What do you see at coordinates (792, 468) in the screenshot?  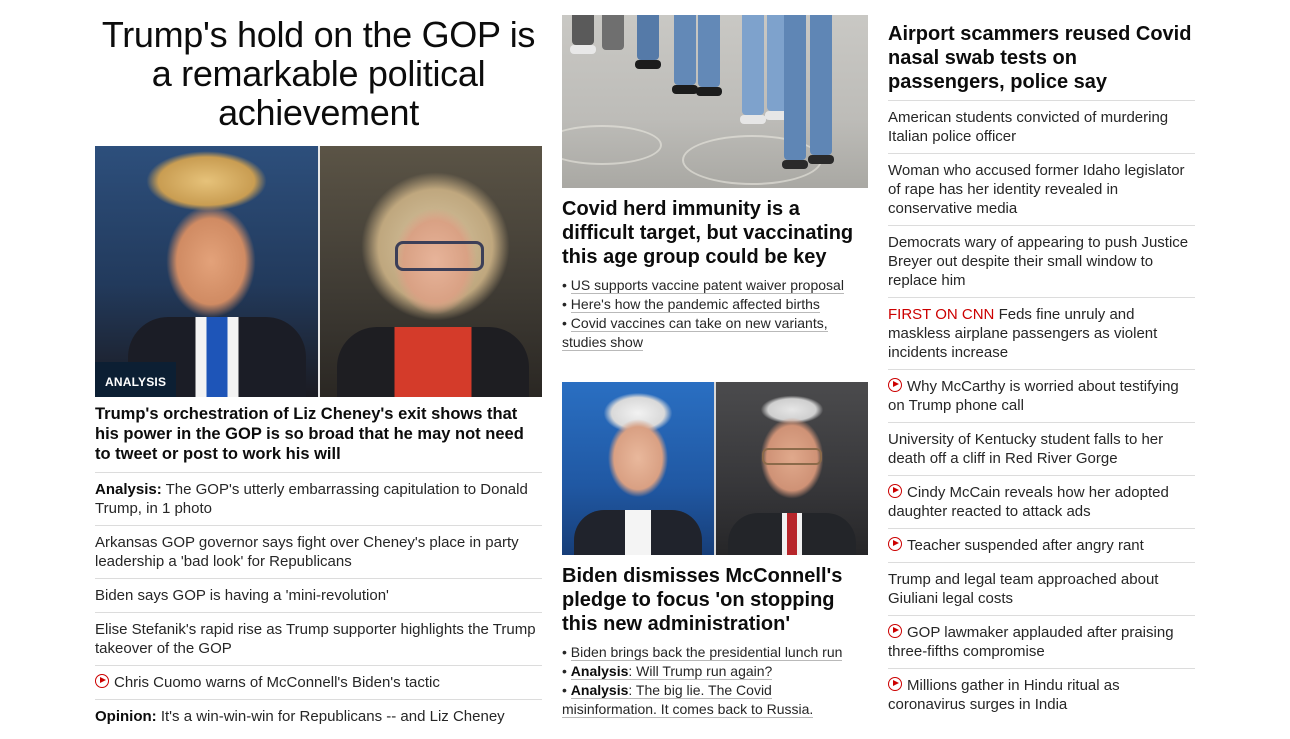 I see `mcconnell-photo` at bounding box center [792, 468].